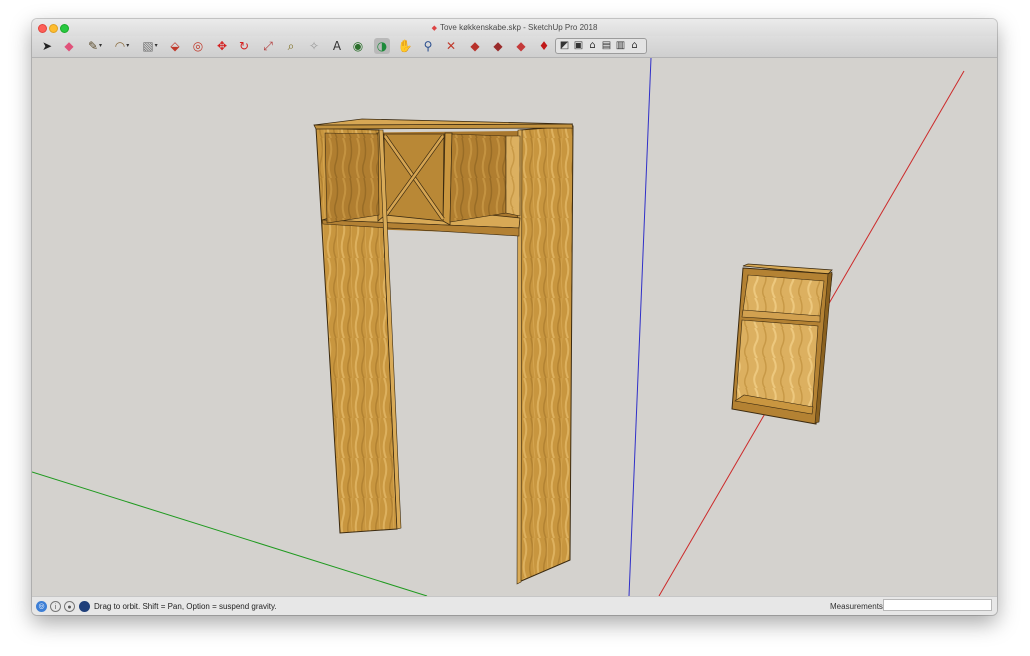  Describe the element at coordinates (55, 606) in the screenshot. I see `credits-info-icon: i` at that location.